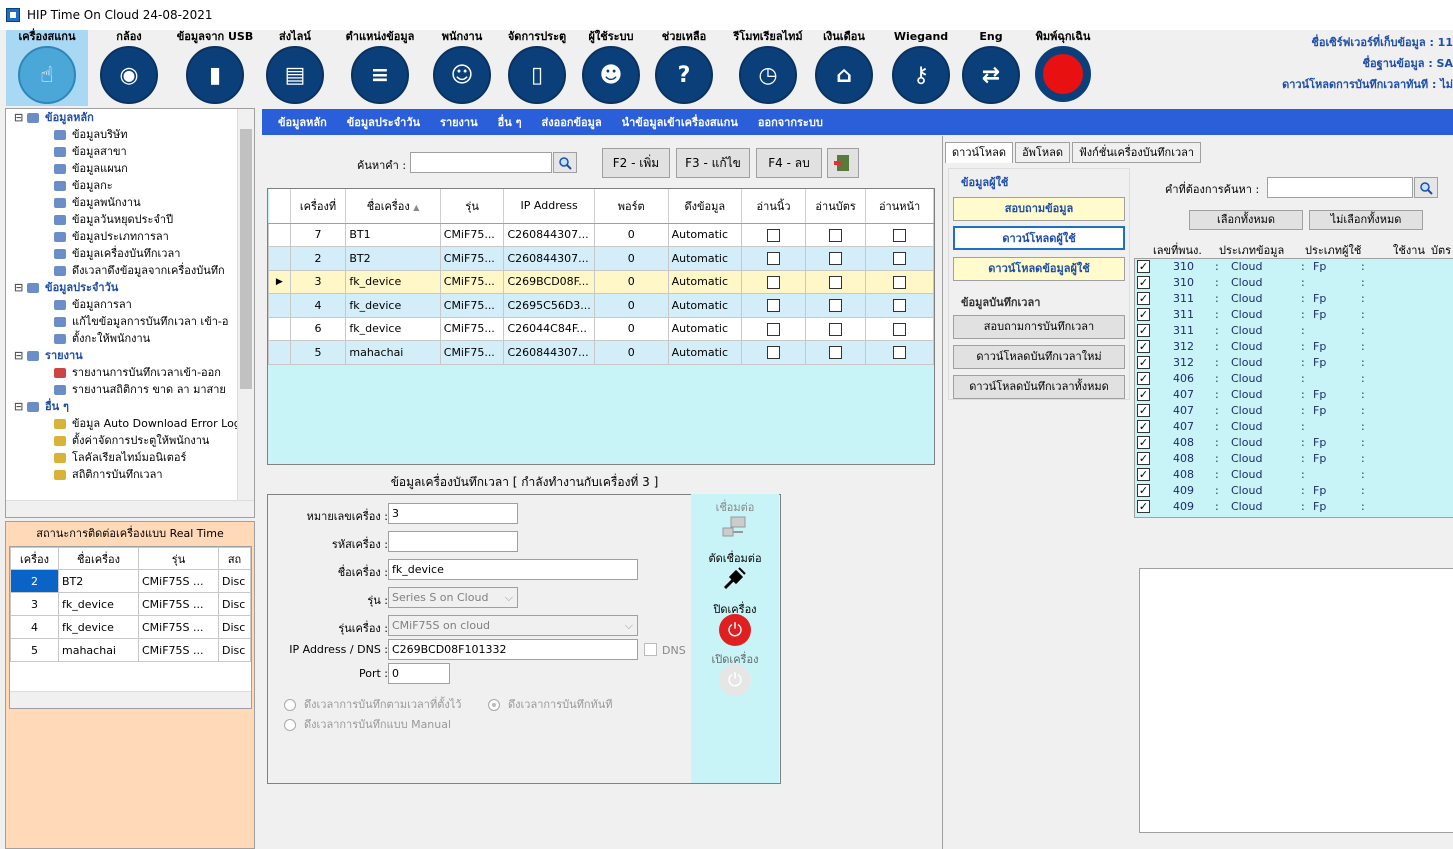  What do you see at coordinates (1294, 395) in the screenshot?
I see `user-list-row: ✓ 407: Cloud: Fp:` at bounding box center [1294, 395].